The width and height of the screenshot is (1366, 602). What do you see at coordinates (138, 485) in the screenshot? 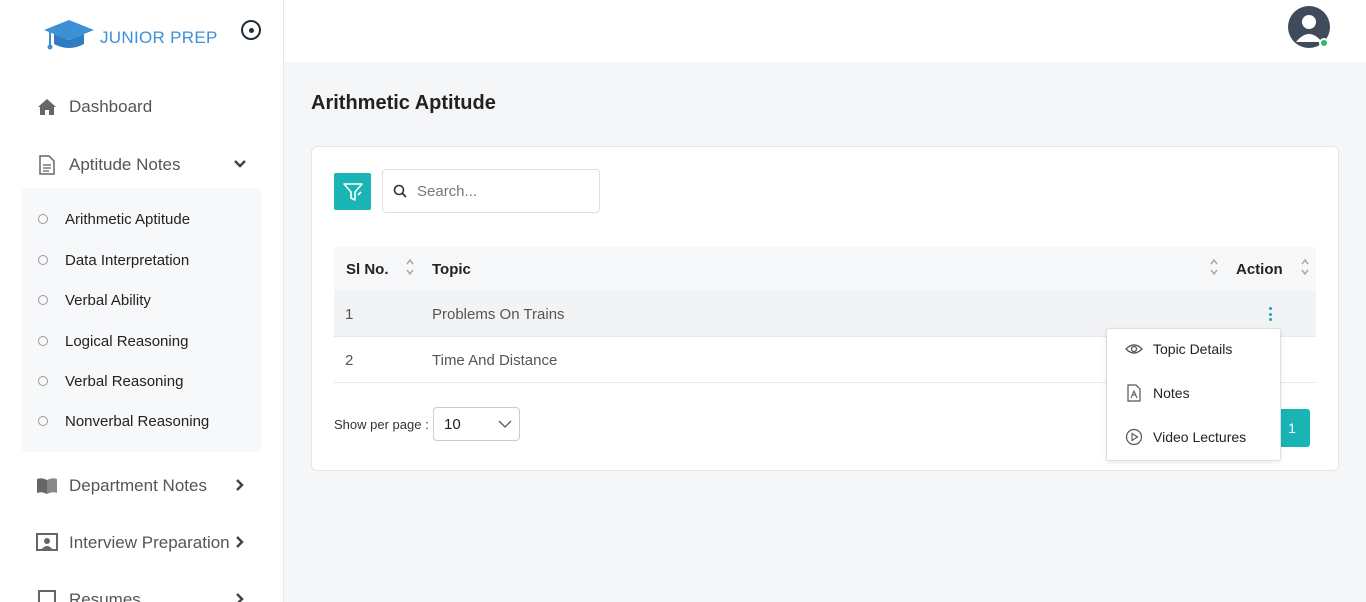
I see `sidebar-item-label: Department Notes` at bounding box center [138, 485].